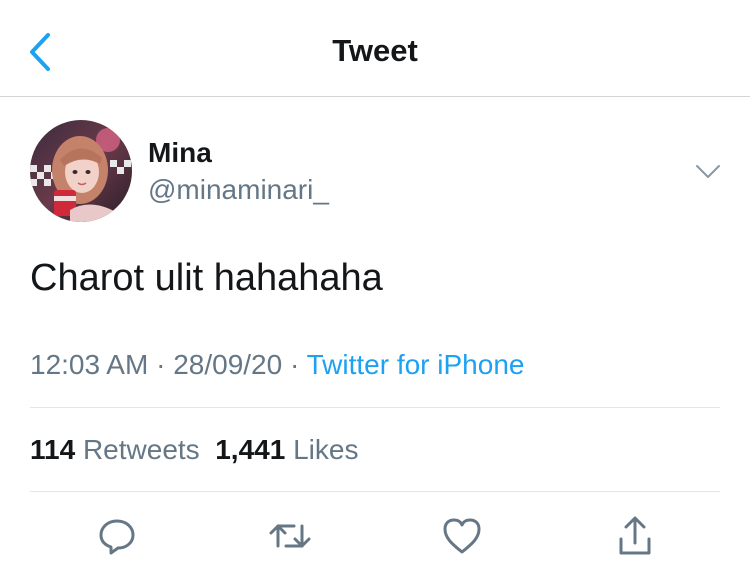 The width and height of the screenshot is (750, 574). I want to click on share-button, so click(635, 536).